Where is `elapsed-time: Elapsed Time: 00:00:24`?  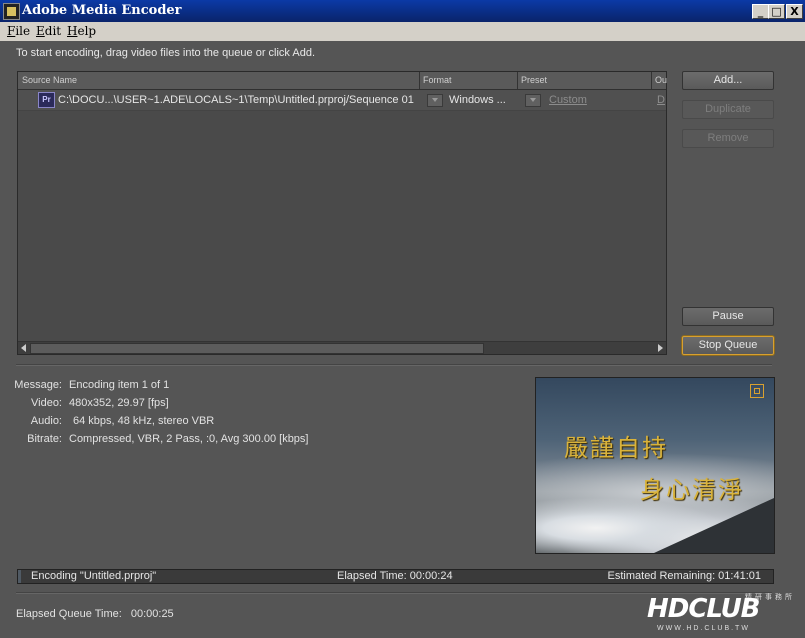
elapsed-time: Elapsed Time: 00:00:24 is located at coordinates (395, 576).